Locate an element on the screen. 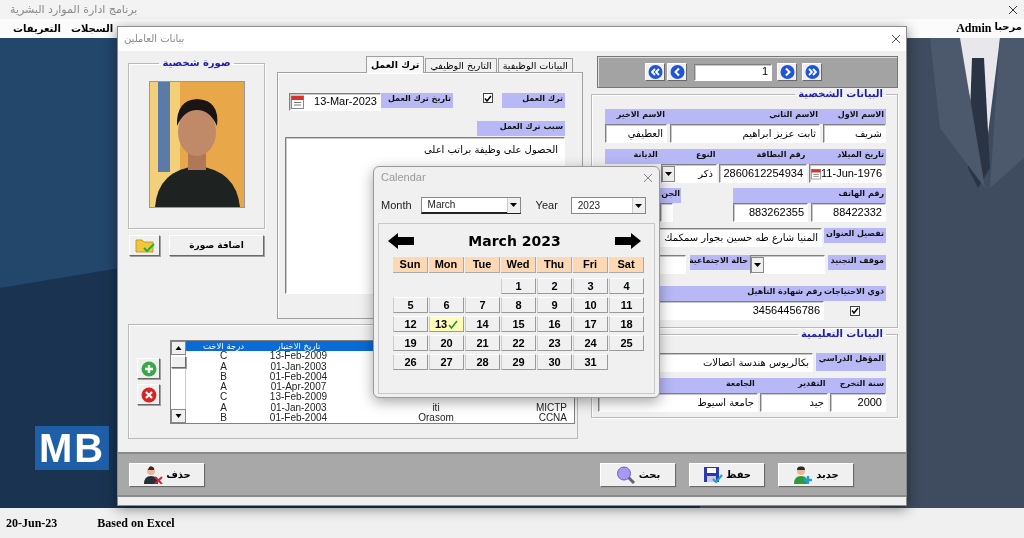 The width and height of the screenshot is (1024, 538). close-icon is located at coordinates (1013, 9).